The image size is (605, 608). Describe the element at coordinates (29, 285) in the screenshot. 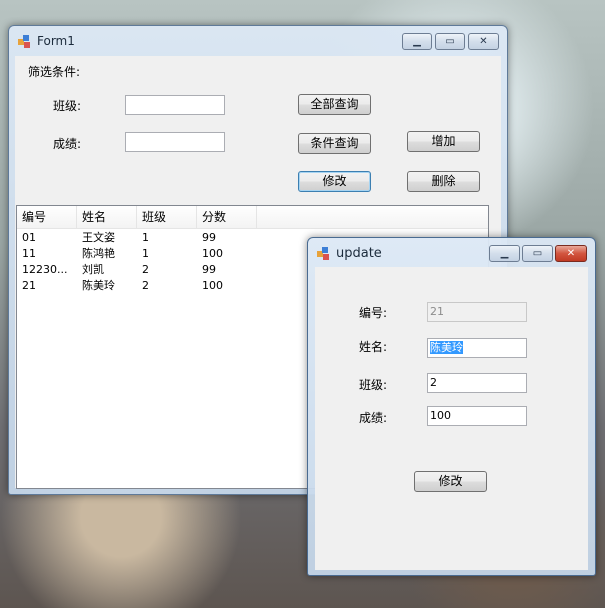

I see `cell-id: 21` at that location.